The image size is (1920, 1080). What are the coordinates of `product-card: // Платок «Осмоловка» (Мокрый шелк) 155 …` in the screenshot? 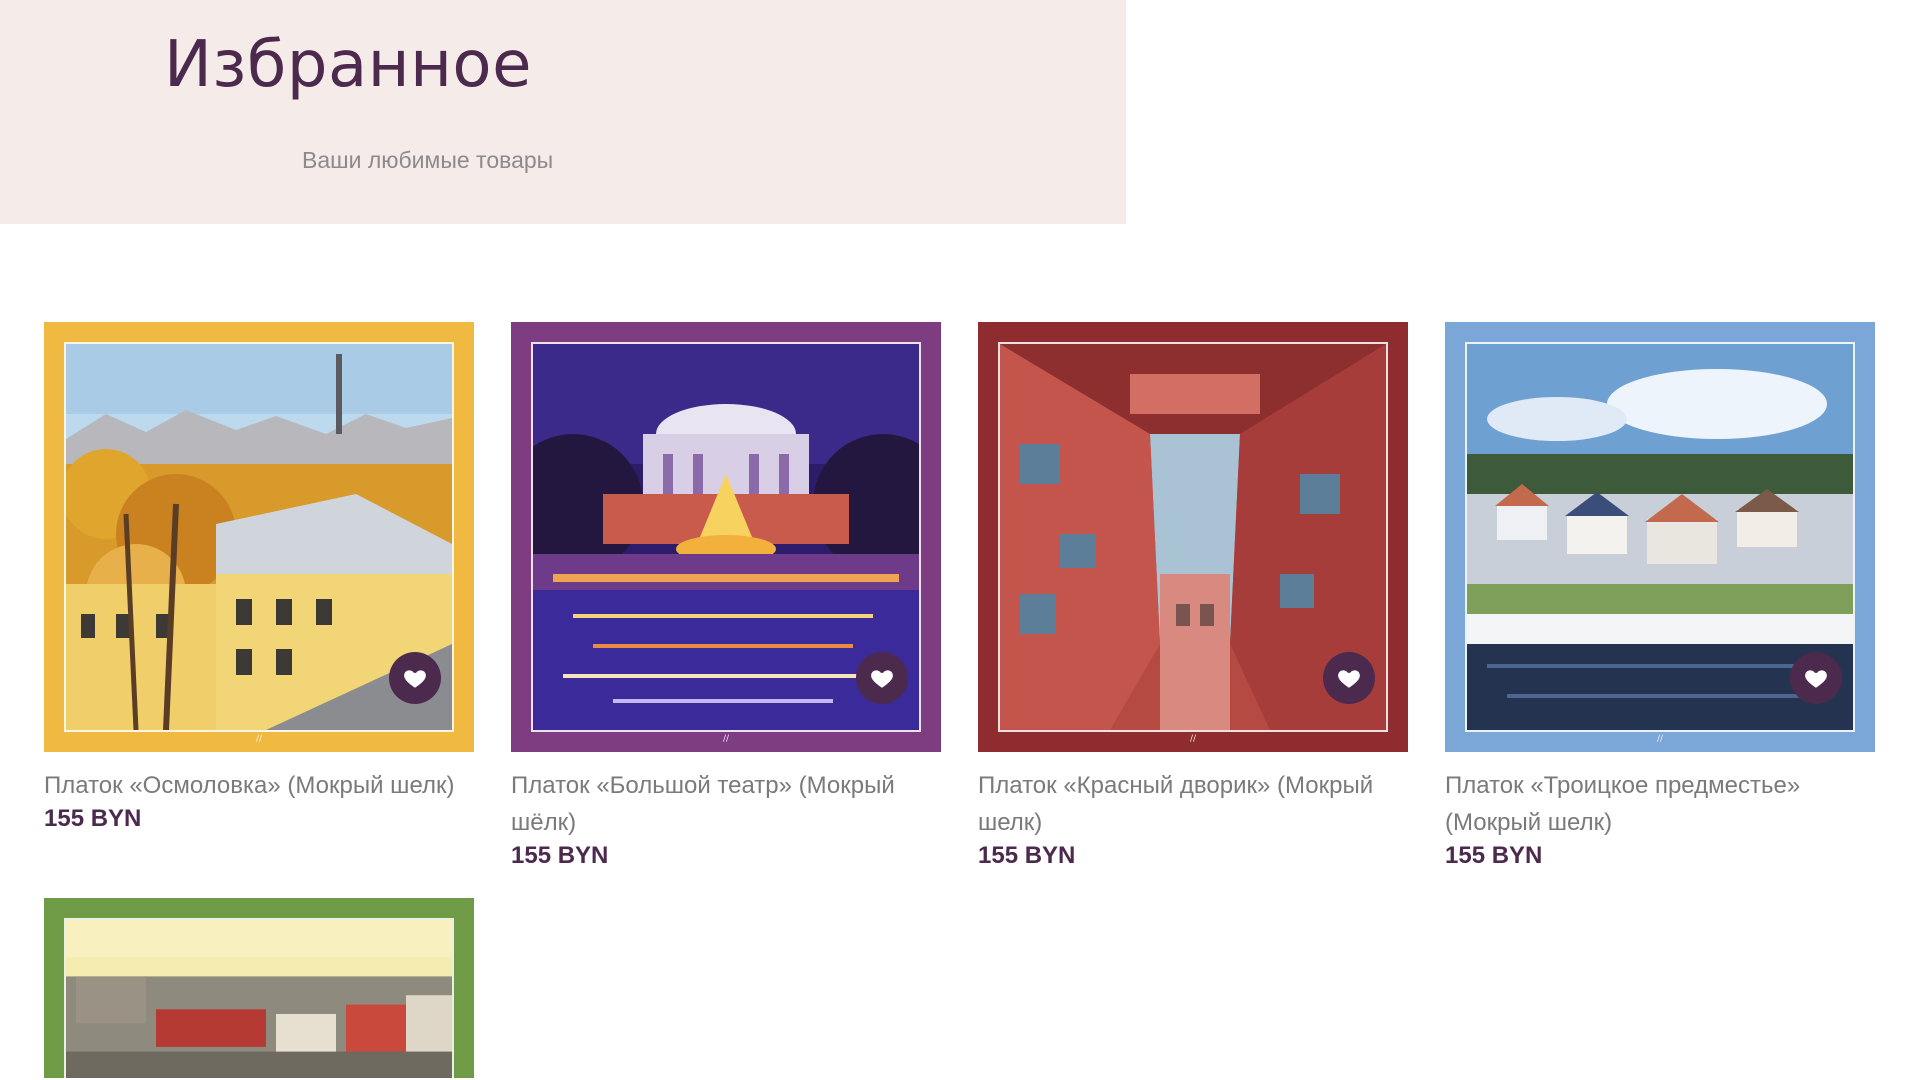 It's located at (259, 596).